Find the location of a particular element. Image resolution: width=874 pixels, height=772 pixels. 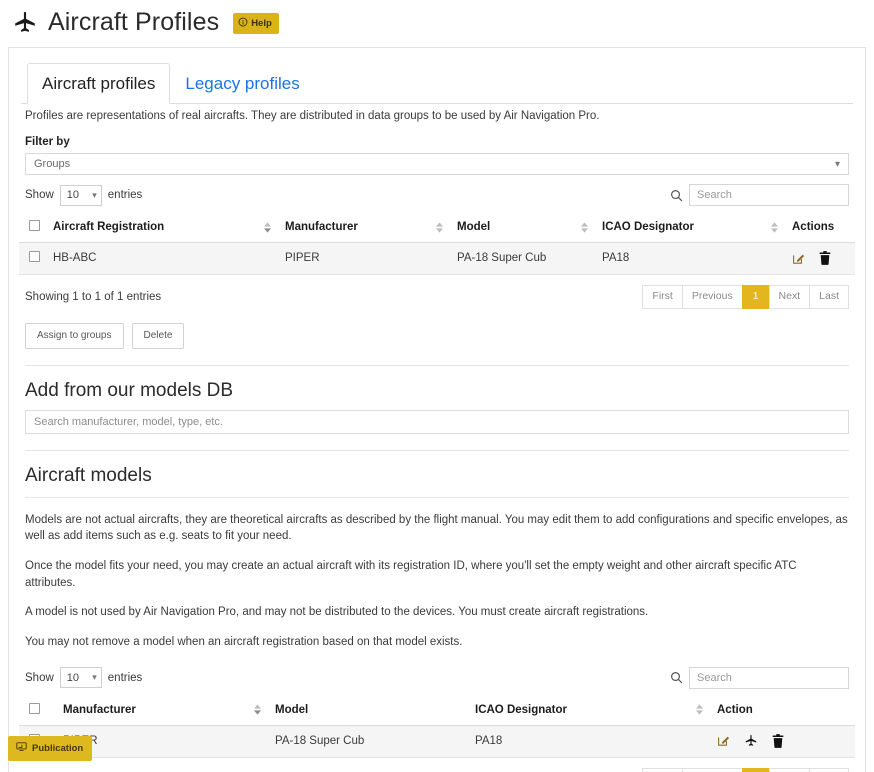

models-db-search-input is located at coordinates (437, 421).